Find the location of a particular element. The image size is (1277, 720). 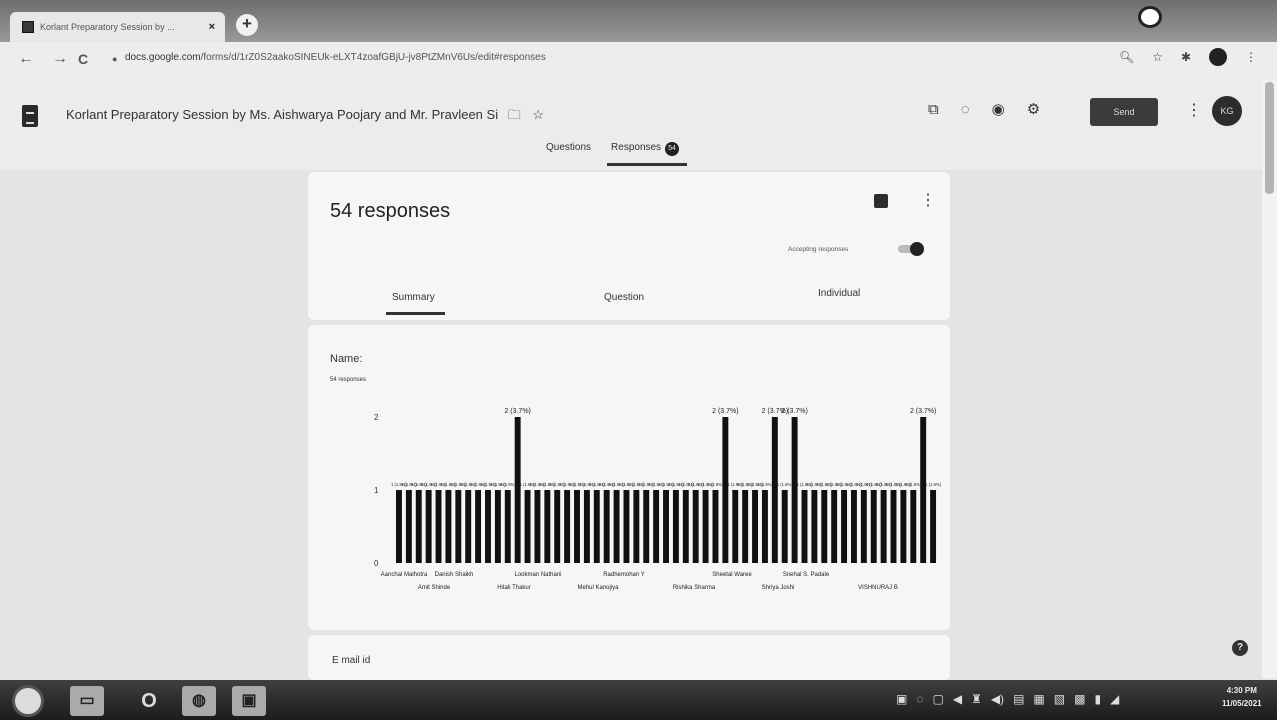

volume-icon: ◀) is located at coordinates (997, 699).